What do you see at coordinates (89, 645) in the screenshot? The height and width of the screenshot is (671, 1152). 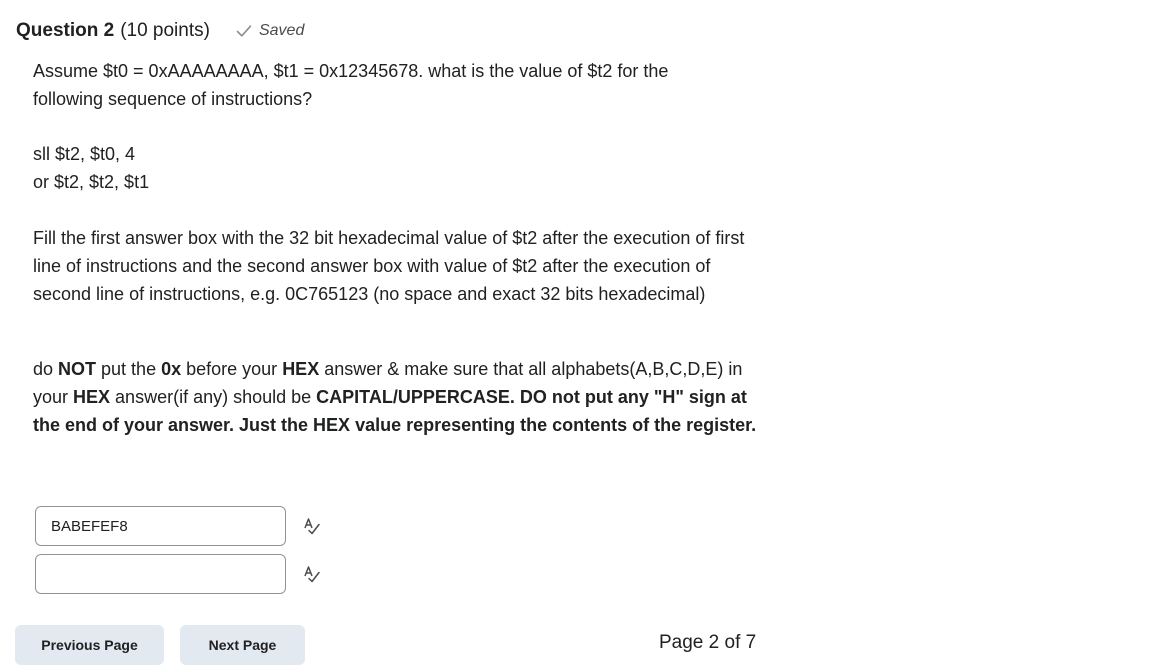 I see `previous-page-button: Previous Page` at bounding box center [89, 645].